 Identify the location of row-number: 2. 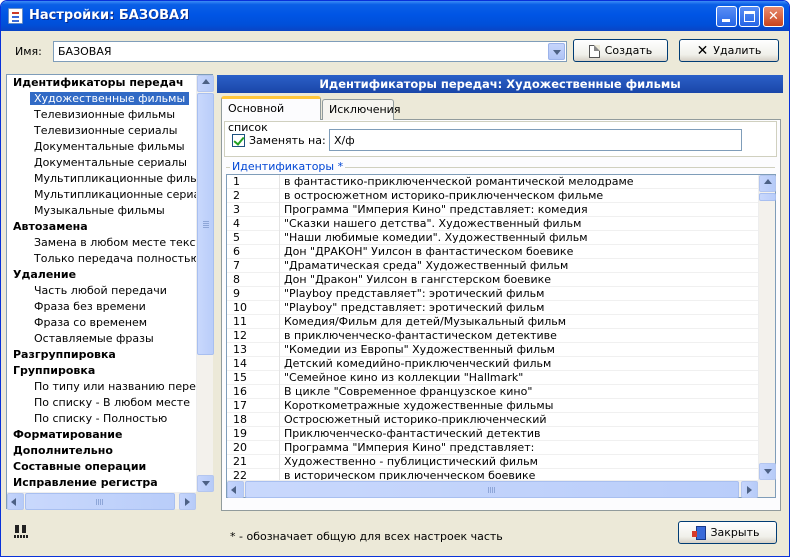
(236, 195).